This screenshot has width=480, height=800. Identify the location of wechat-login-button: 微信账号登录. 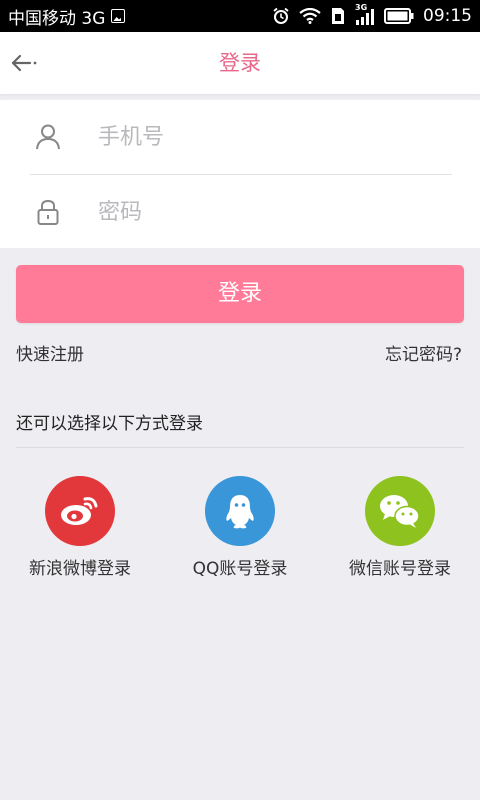
(400, 531).